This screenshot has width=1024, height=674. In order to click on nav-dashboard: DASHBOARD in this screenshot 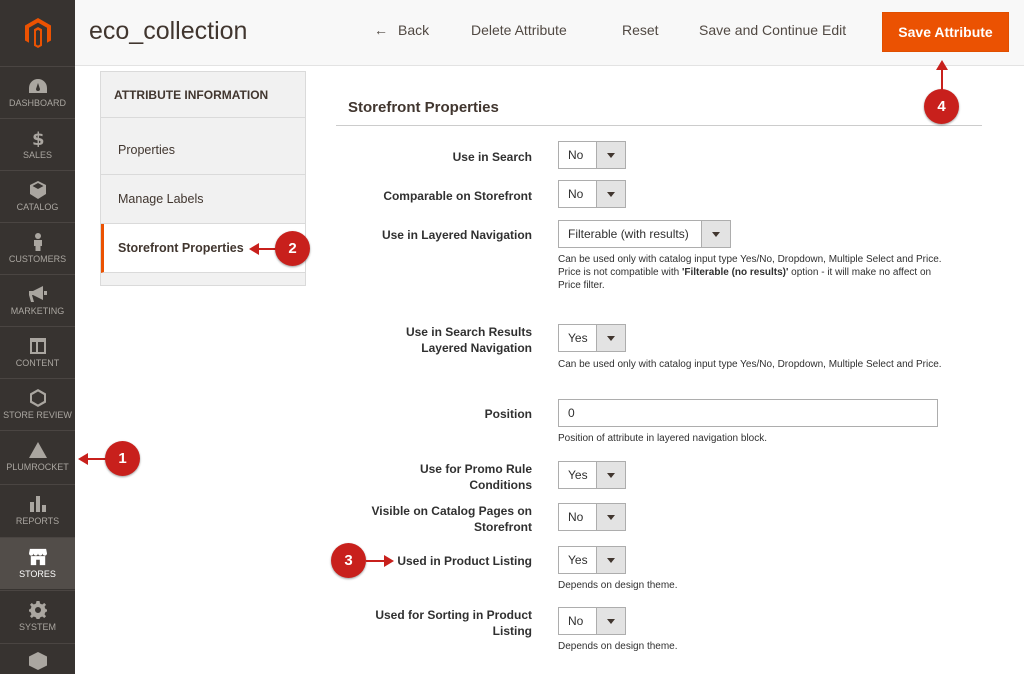, I will do `click(37, 92)`.